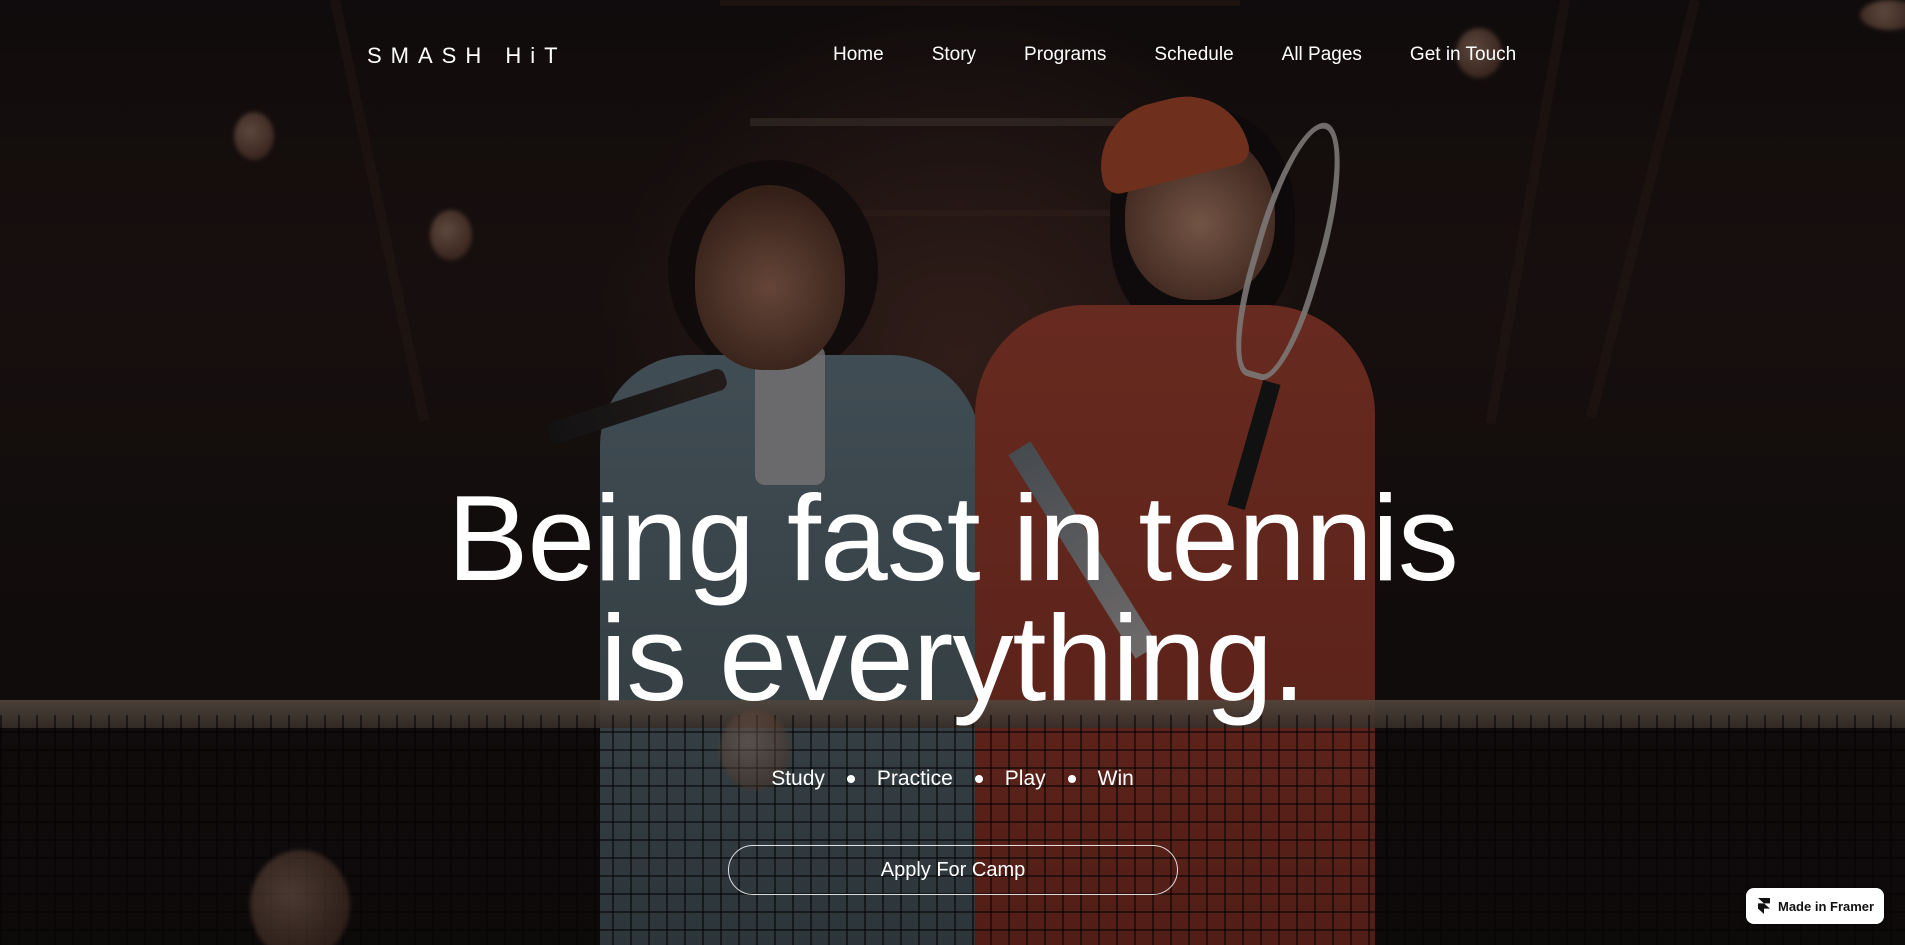 The image size is (1905, 945). I want to click on hero-tagline: Study Practice Play Win, so click(952, 779).